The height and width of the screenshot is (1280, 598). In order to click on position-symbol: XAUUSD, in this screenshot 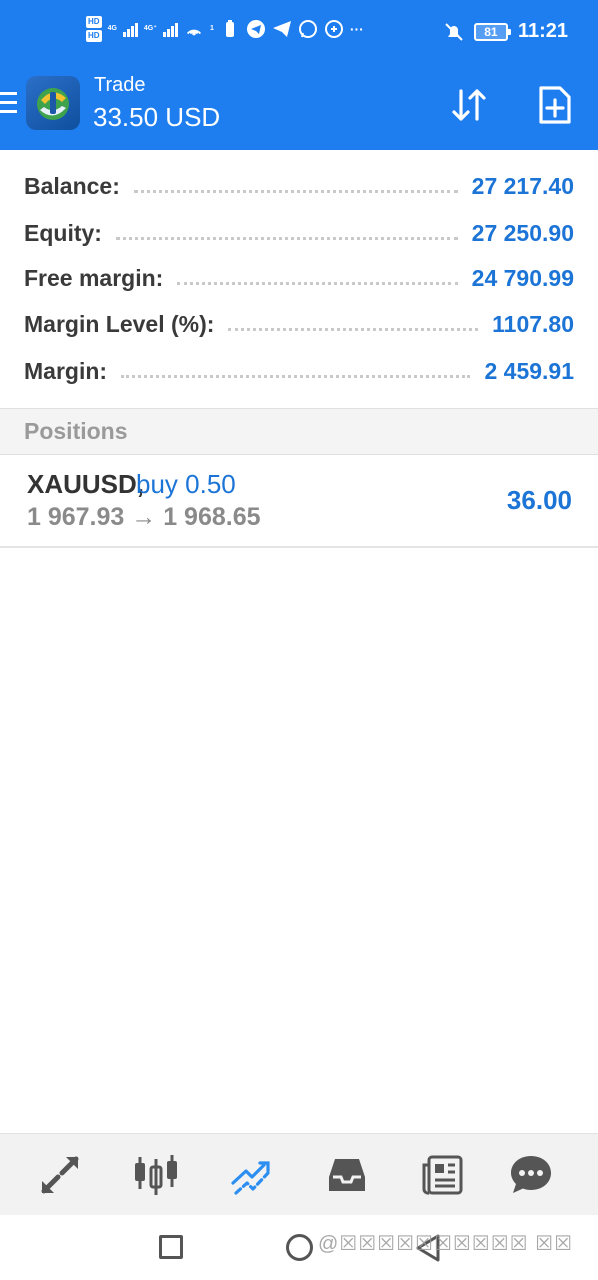, I will do `click(86, 484)`.